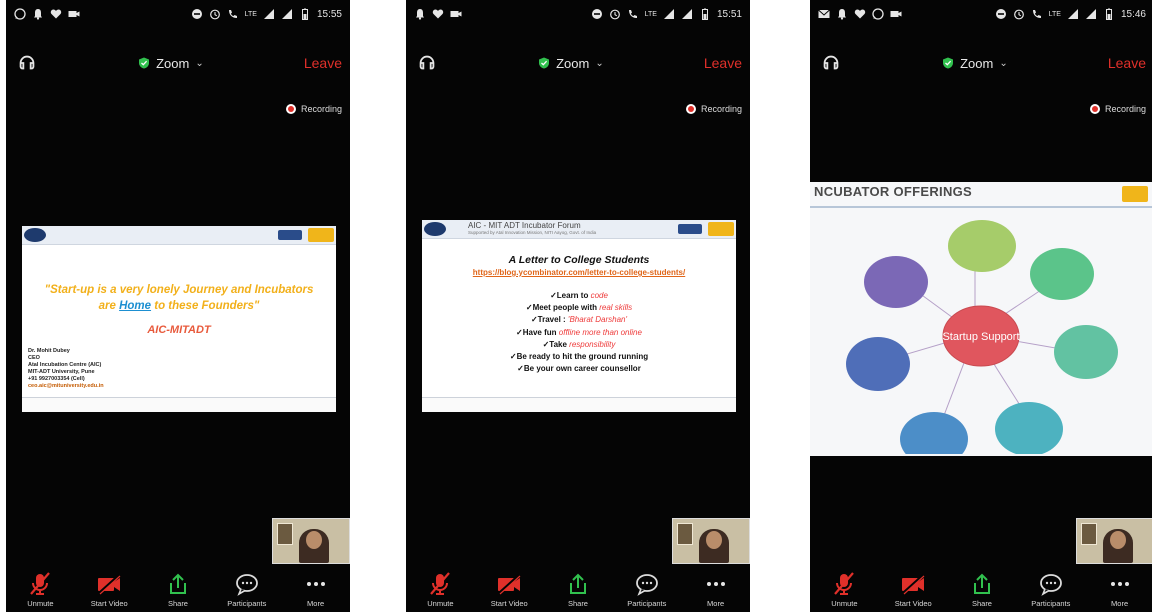  I want to click on recording-label: Recording, so click(721, 109).